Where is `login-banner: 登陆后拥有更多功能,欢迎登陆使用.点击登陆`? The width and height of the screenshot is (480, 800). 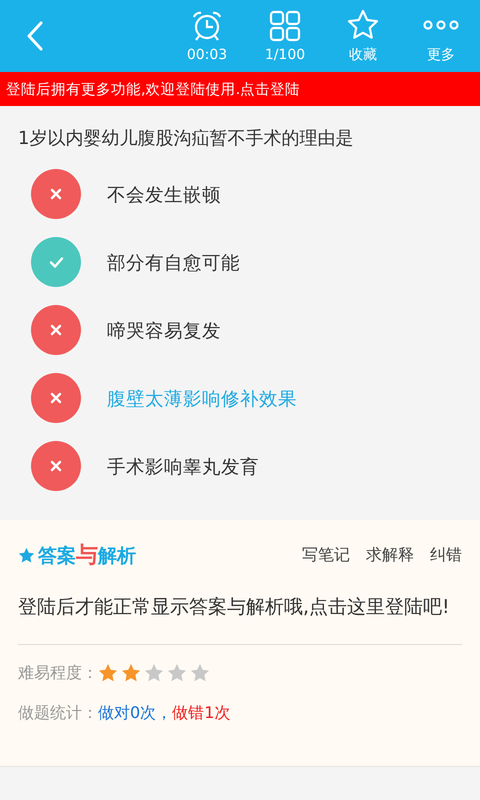 login-banner: 登陆后拥有更多功能,欢迎登陆使用.点击登陆 is located at coordinates (240, 89).